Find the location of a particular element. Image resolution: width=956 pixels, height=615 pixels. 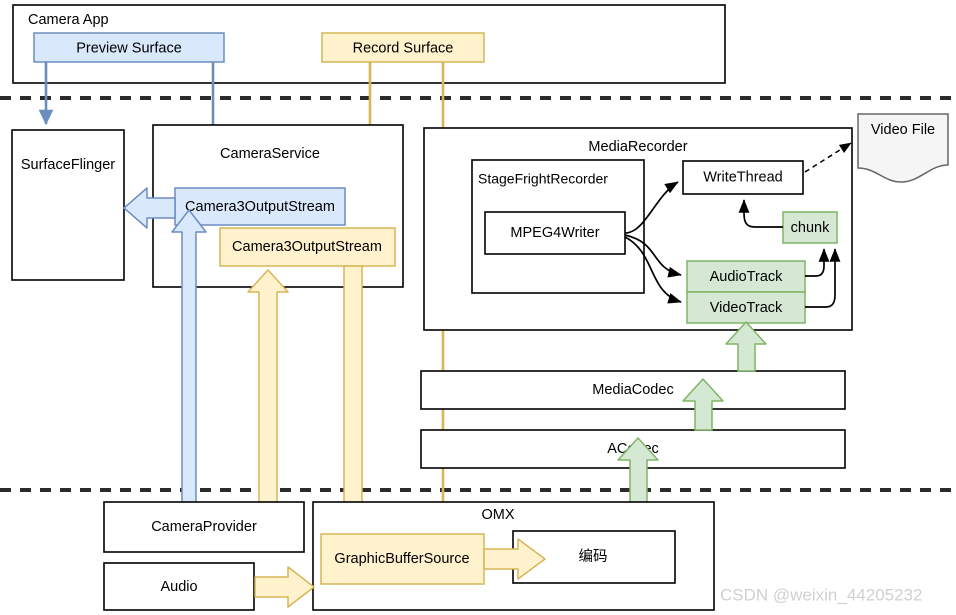

arrow-audio-to-omx is located at coordinates (284, 587).